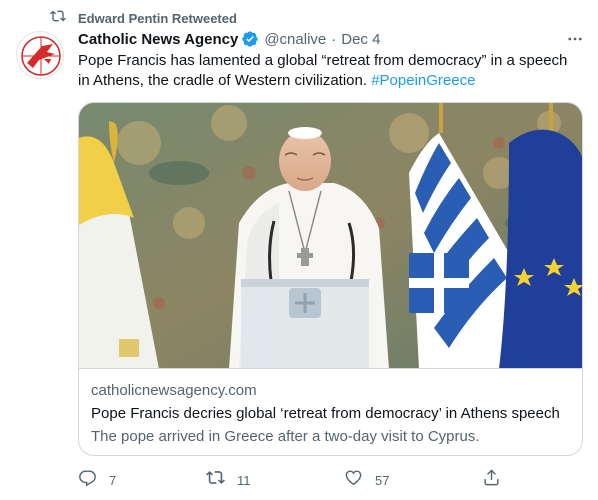 Image resolution: width=598 pixels, height=500 pixels. What do you see at coordinates (575, 39) in the screenshot?
I see `more-icon` at bounding box center [575, 39].